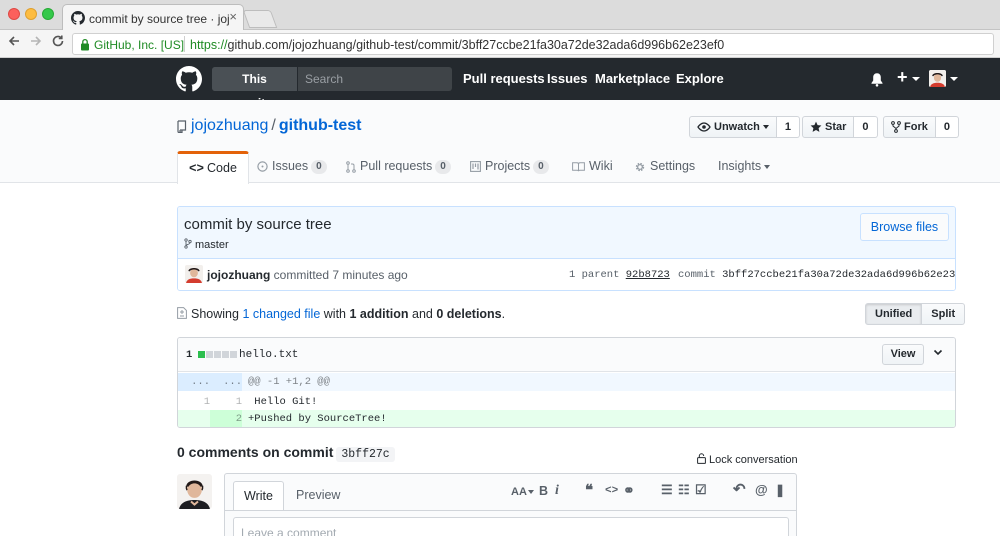 This screenshot has width=1000, height=536. I want to click on old-line-number: 1, so click(194, 402).